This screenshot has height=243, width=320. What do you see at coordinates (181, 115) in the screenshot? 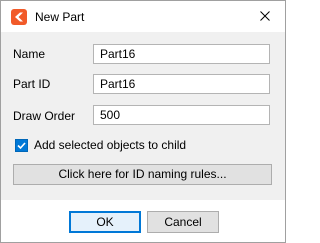
I see `draw-order-field` at bounding box center [181, 115].